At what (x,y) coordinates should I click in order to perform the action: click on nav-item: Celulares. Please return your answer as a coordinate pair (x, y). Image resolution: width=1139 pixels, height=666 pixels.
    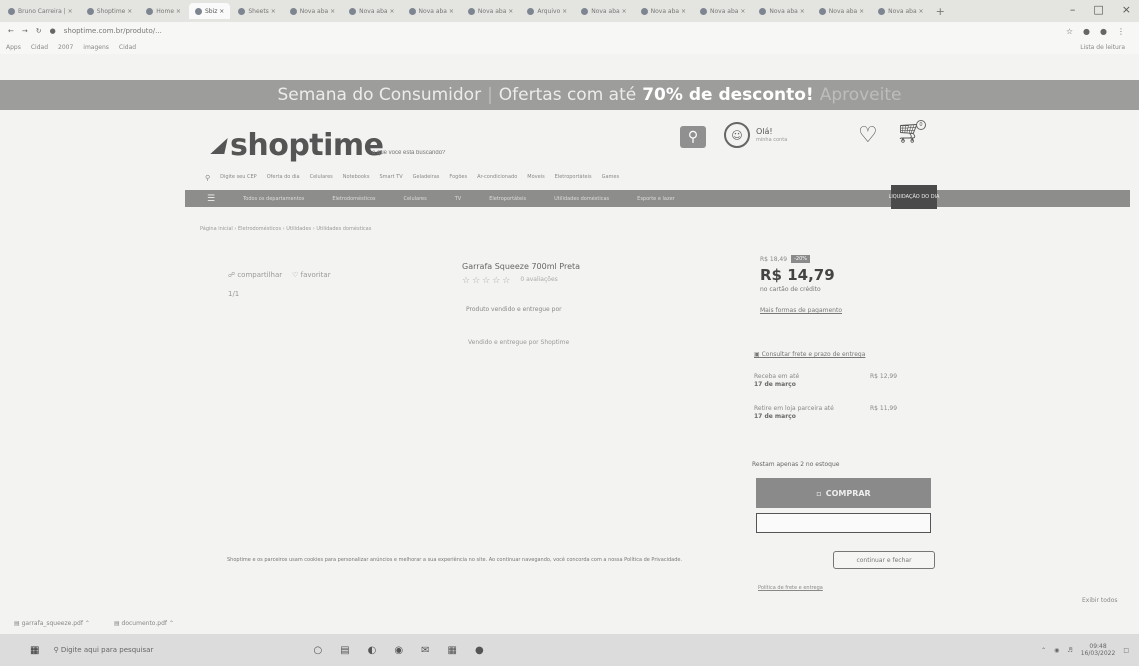
    Looking at the image, I should click on (414, 199).